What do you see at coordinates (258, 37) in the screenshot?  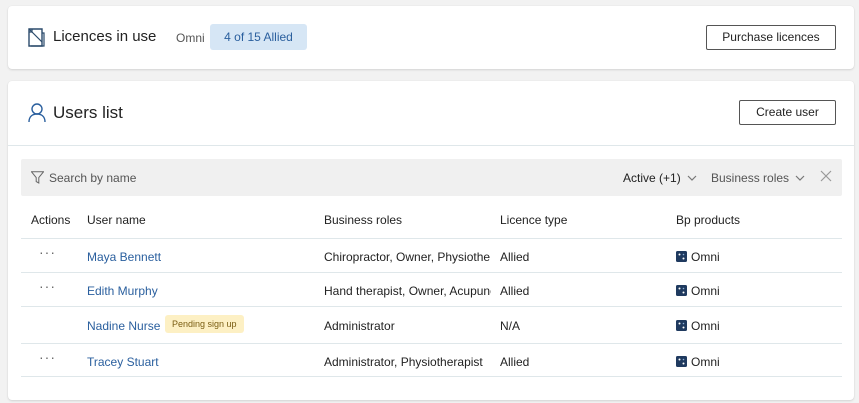 I see `licence-count-badge: 4 of 15 Allied` at bounding box center [258, 37].